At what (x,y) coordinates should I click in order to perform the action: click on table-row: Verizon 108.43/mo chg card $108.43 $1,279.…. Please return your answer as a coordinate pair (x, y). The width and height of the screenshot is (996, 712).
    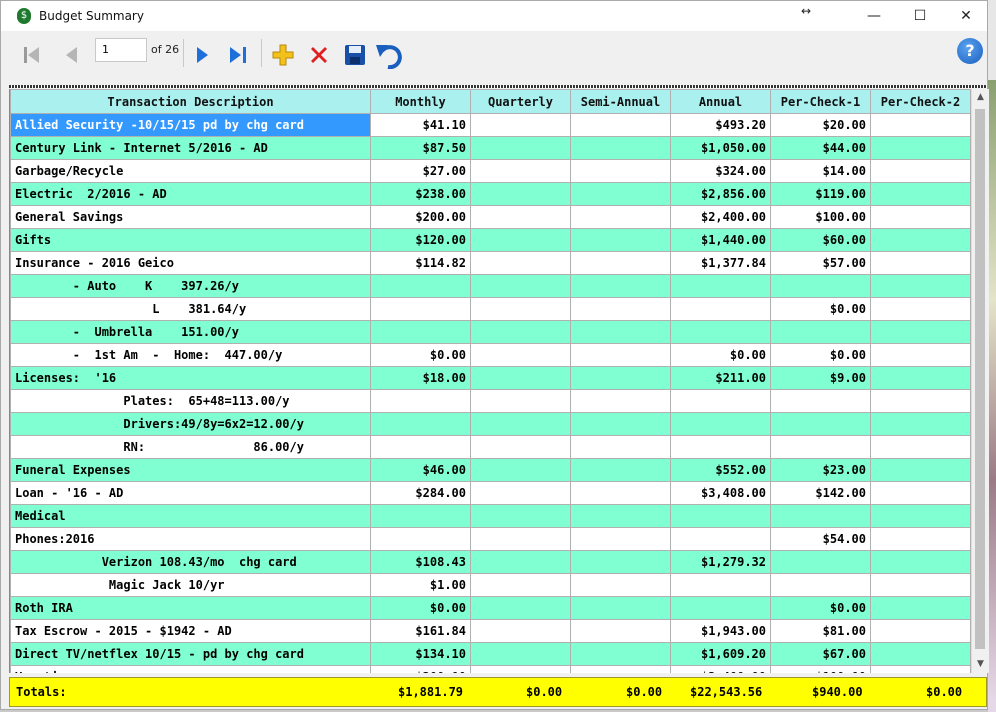
    Looking at the image, I should click on (490, 562).